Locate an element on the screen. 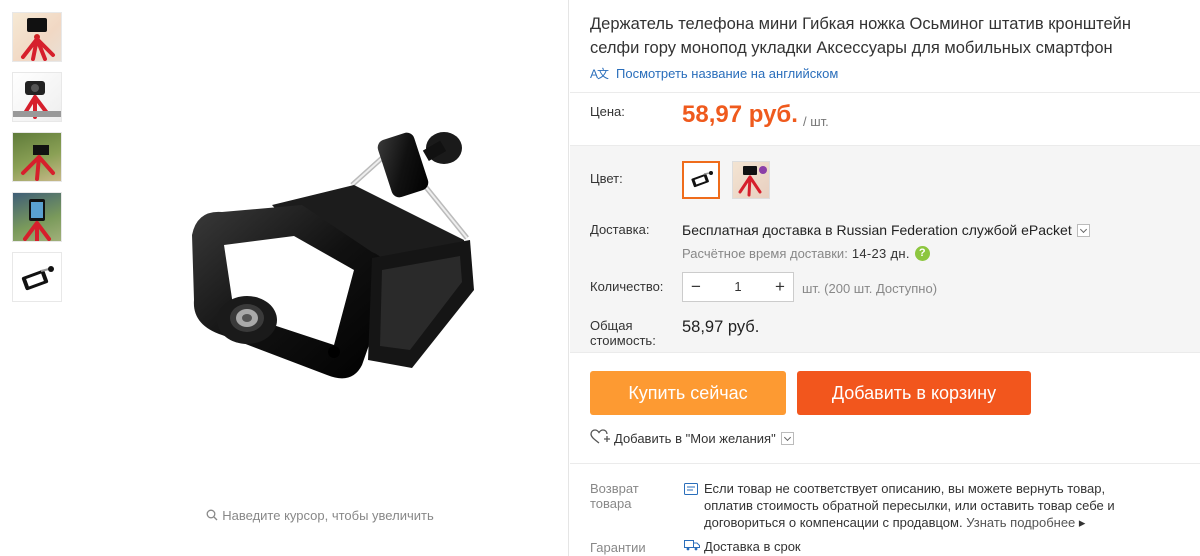  color-swatch-holder is located at coordinates (701, 180).